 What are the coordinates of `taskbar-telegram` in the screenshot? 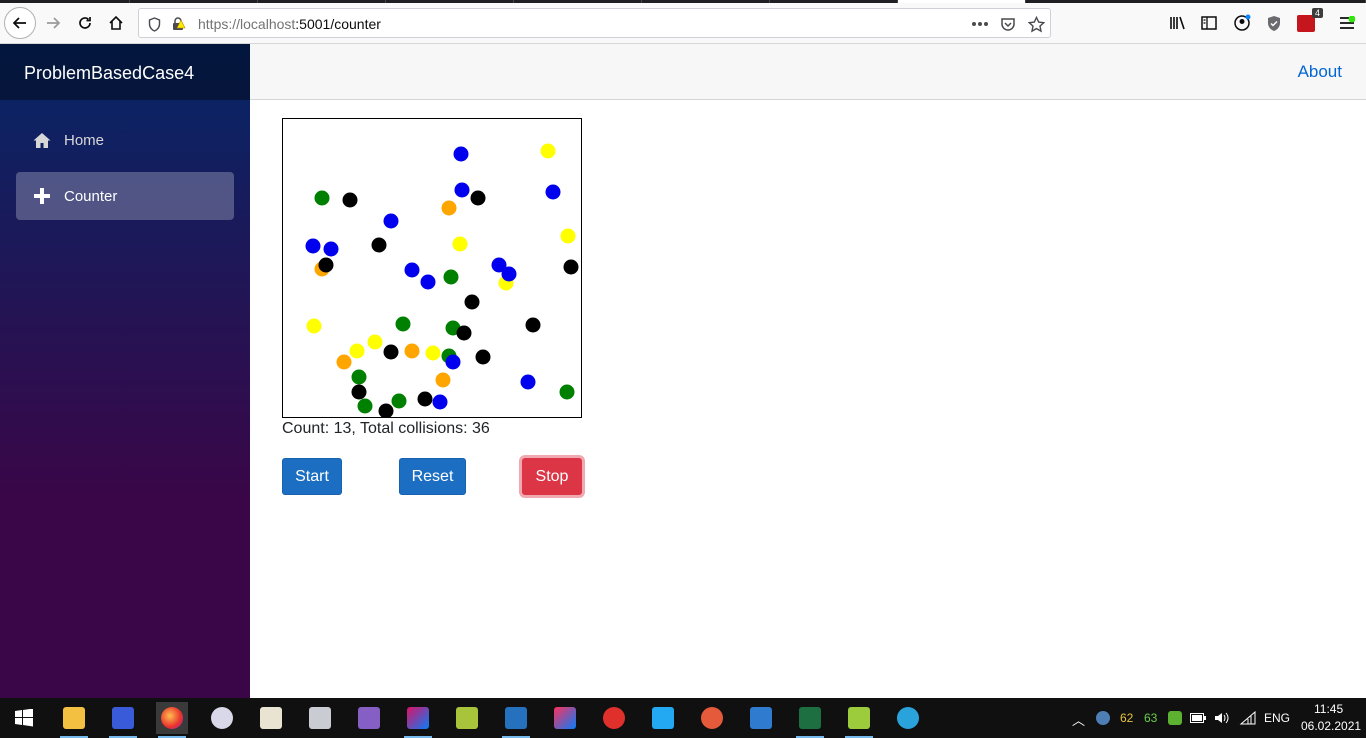 It's located at (908, 718).